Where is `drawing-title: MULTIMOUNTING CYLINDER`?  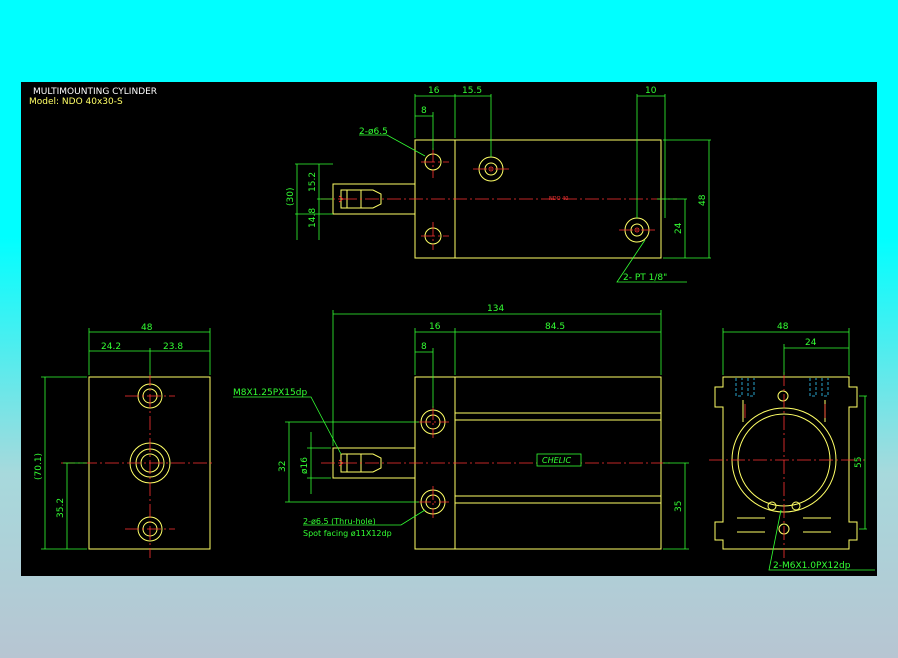
drawing-title: MULTIMOUNTING CYLINDER is located at coordinates (95, 92).